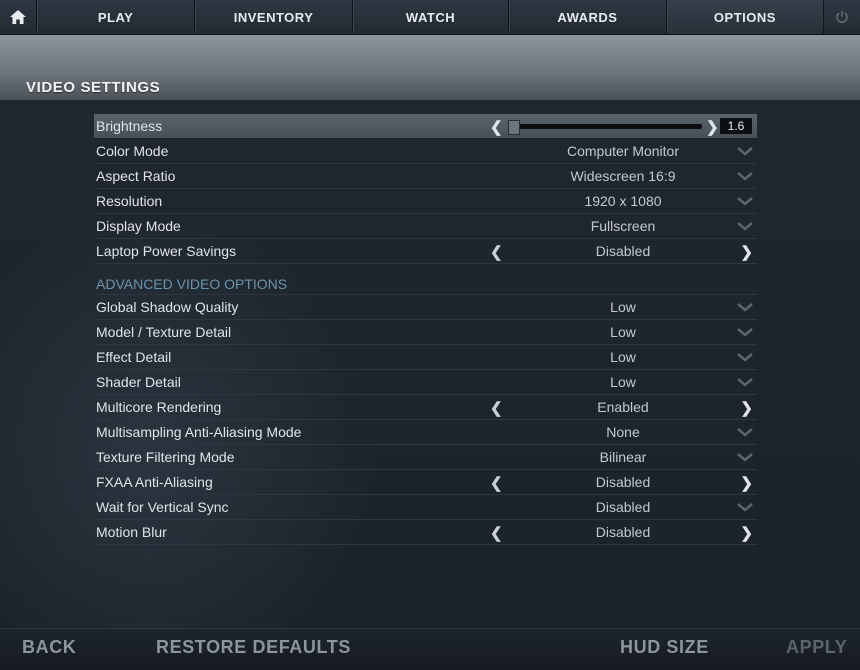 Image resolution: width=860 pixels, height=670 pixels. What do you see at coordinates (425, 151) in the screenshot?
I see `setting-row-color-mode: Color Mode Computer Monitor` at bounding box center [425, 151].